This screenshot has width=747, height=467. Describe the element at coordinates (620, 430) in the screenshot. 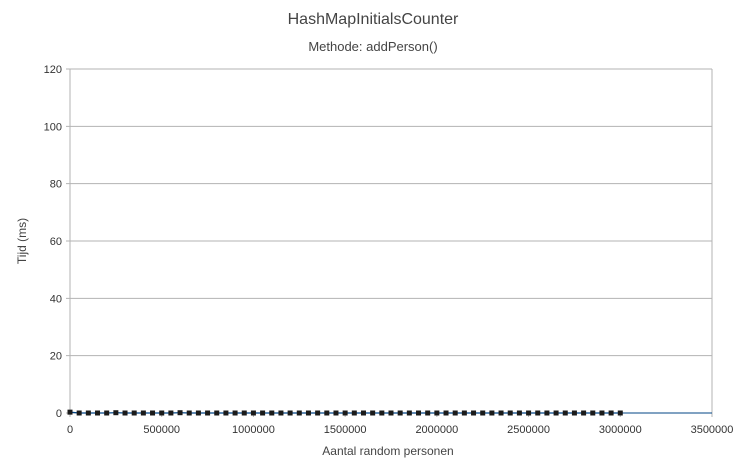

I see `x-tick-label: 3000000` at that location.